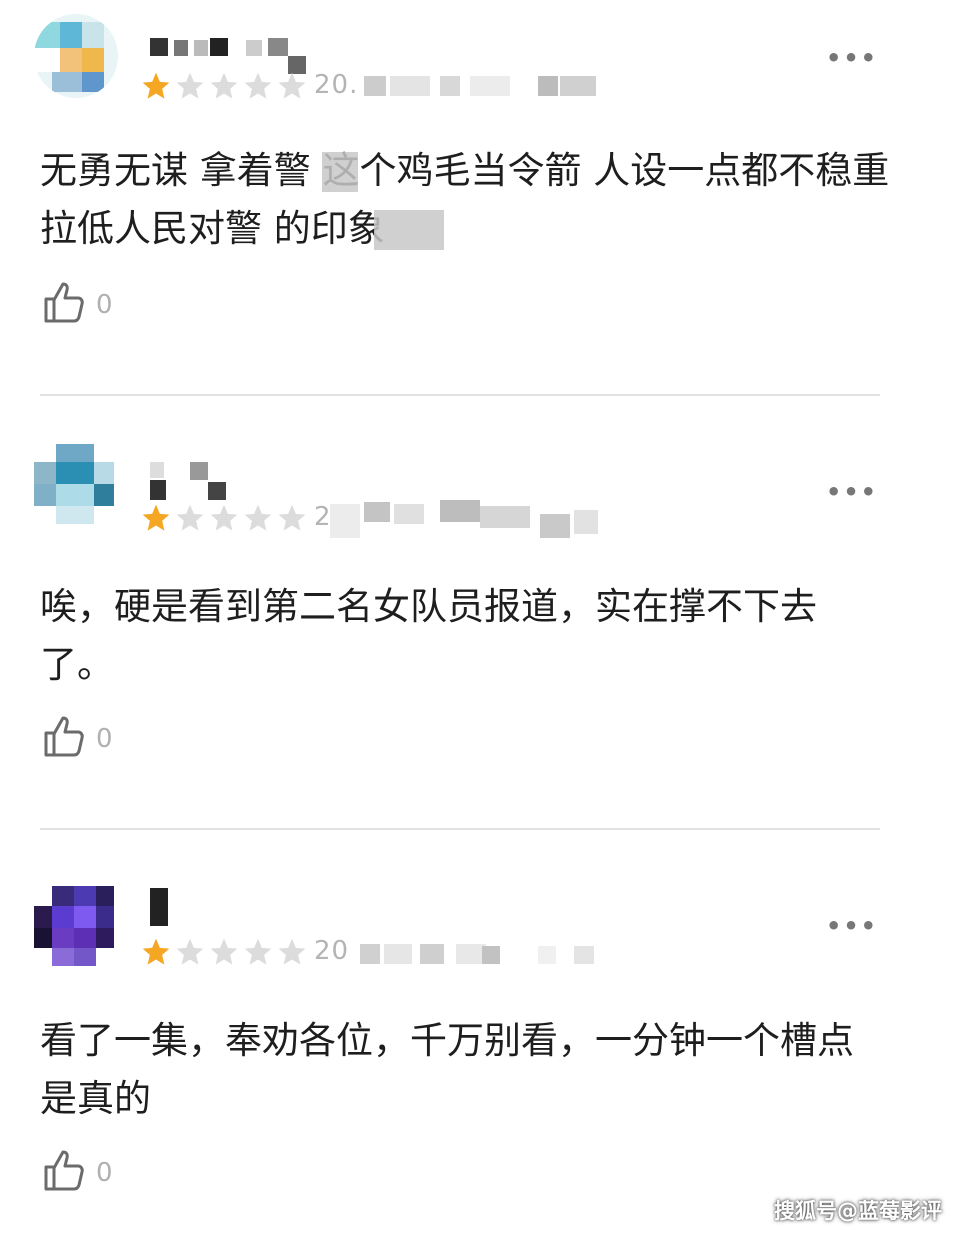  What do you see at coordinates (428, 635) in the screenshot?
I see `review-content: 唉，硬是看到第二名女队员报道，实在撑不下去了。` at bounding box center [428, 635].